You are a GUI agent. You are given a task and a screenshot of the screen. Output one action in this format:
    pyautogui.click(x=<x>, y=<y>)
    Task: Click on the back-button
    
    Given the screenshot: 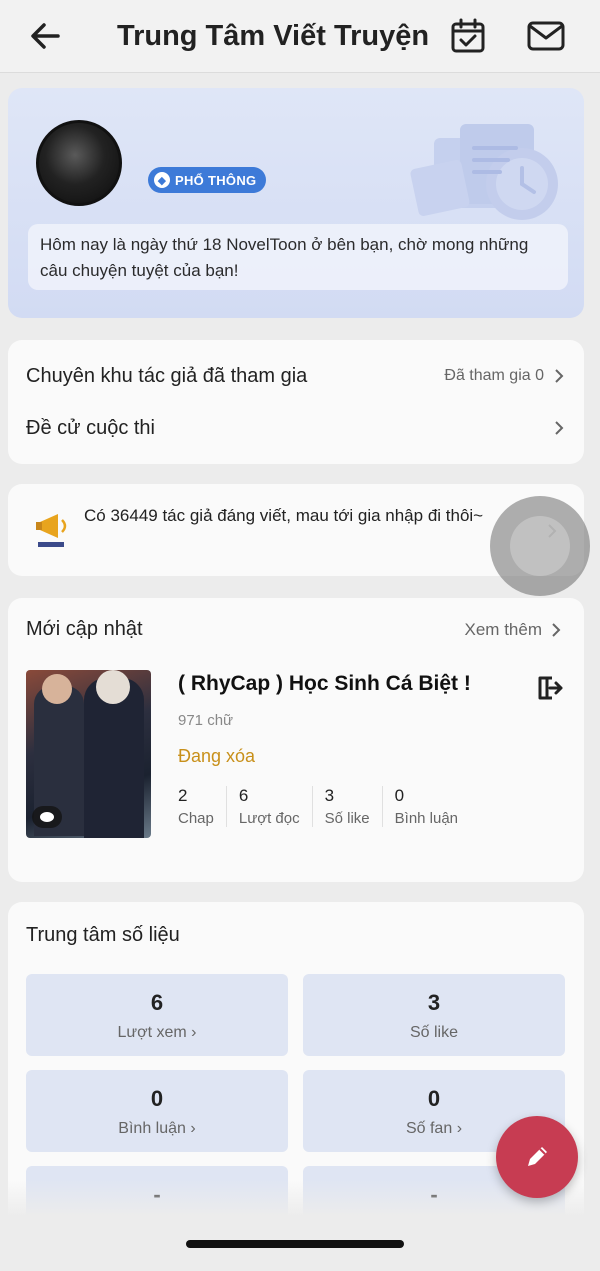 What is the action you would take?
    pyautogui.click(x=46, y=36)
    